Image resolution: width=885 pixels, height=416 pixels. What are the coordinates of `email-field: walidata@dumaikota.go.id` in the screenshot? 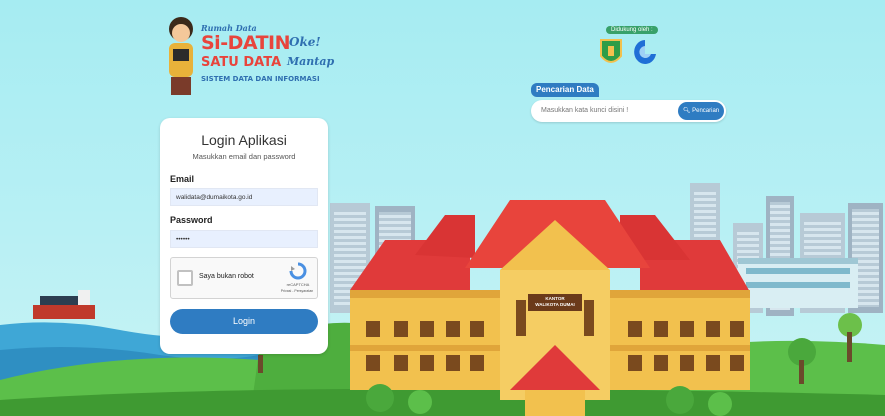 It's located at (244, 197).